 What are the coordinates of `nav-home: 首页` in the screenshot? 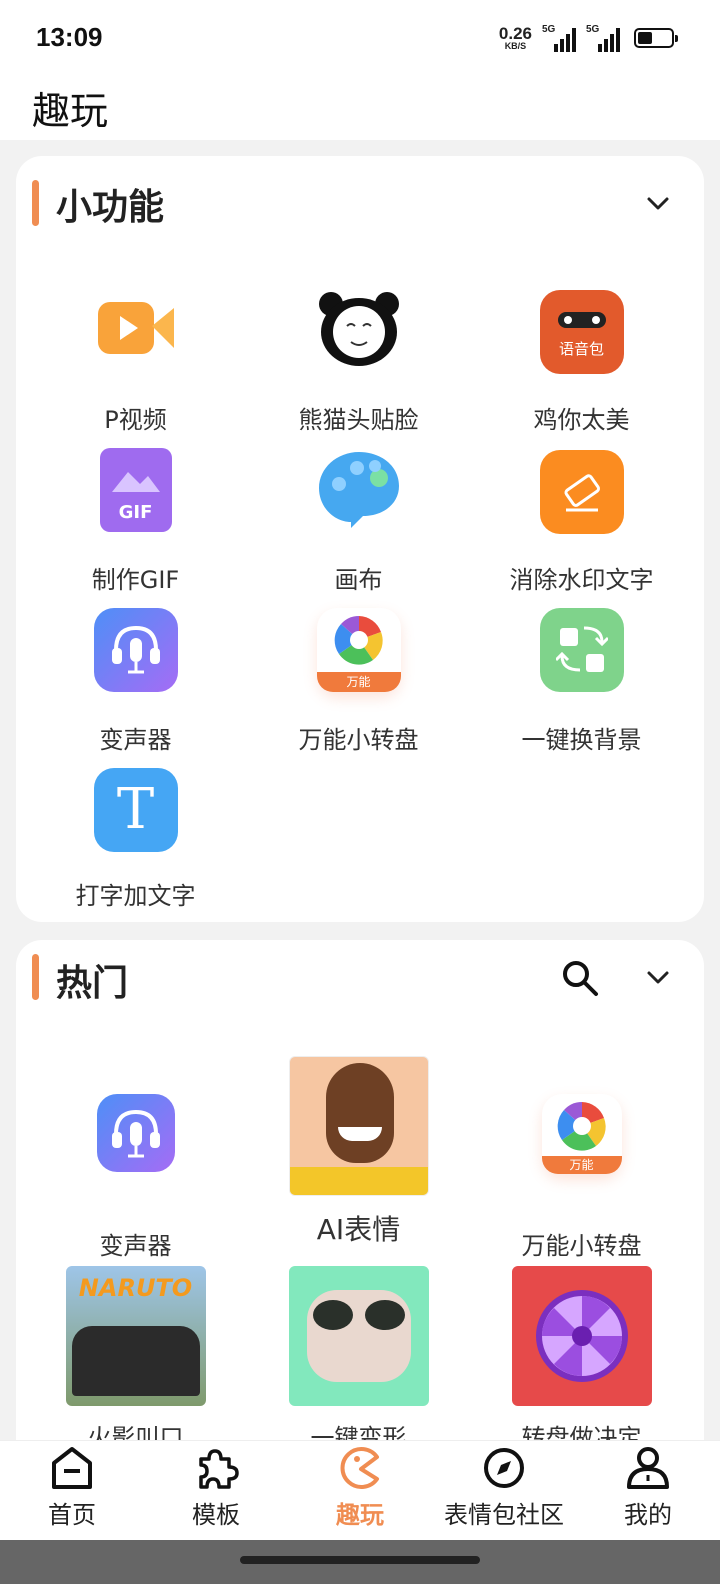 It's located at (72, 1491).